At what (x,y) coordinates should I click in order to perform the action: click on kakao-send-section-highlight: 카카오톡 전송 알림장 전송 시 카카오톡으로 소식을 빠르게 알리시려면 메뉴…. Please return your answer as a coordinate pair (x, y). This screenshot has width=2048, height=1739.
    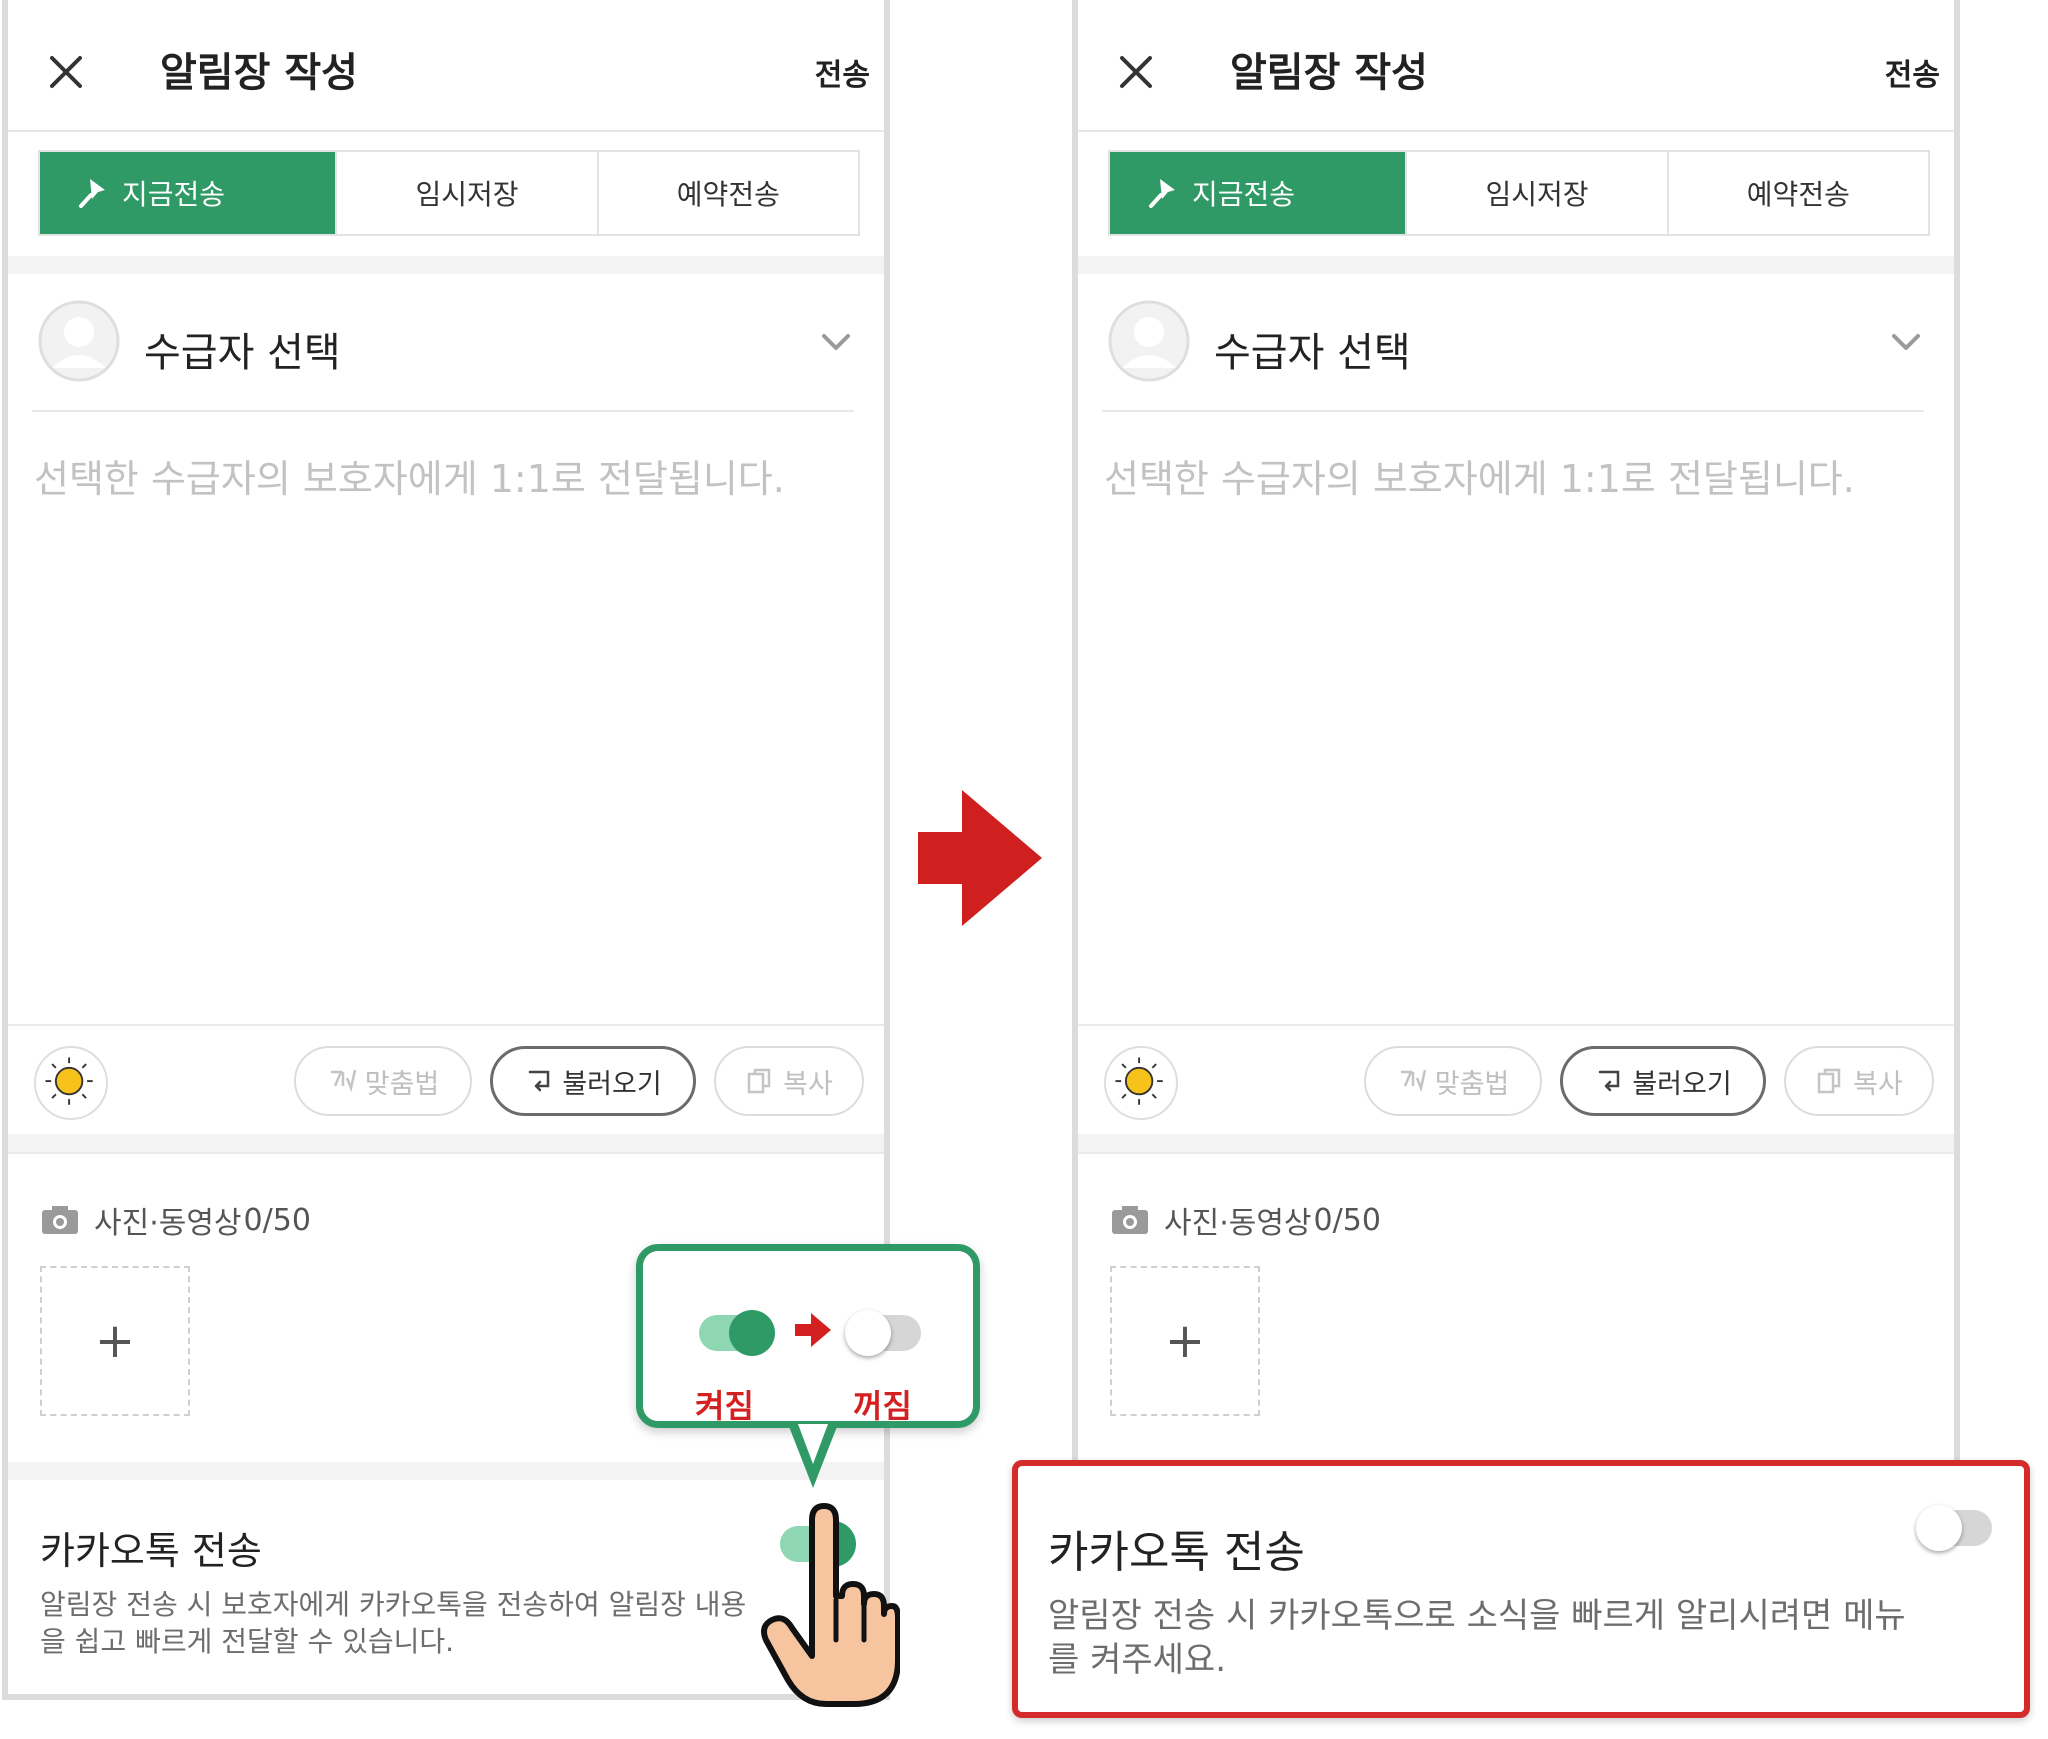
    Looking at the image, I should click on (1521, 1589).